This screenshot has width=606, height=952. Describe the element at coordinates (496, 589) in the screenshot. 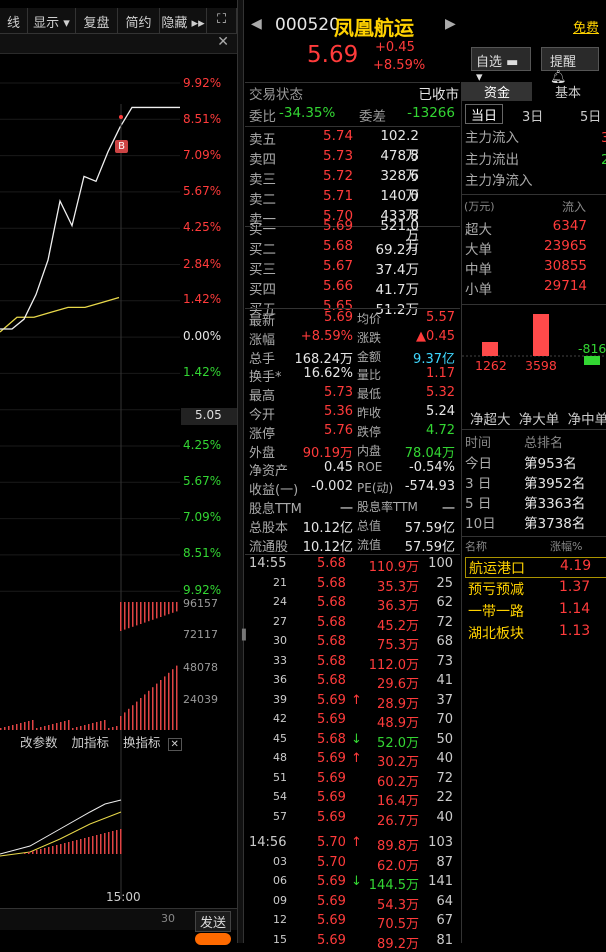

I see `sector-name: 预亏预减` at that location.